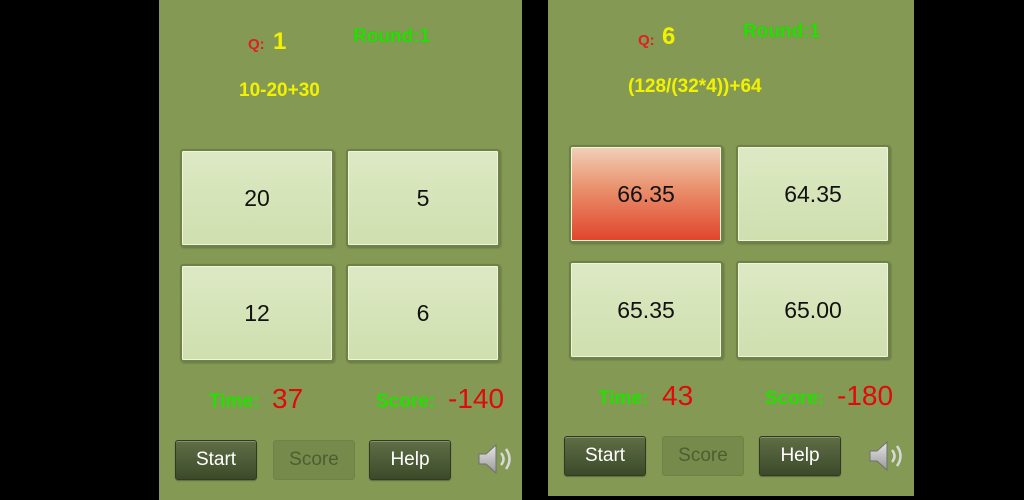 This screenshot has width=1024, height=500. What do you see at coordinates (279, 90) in the screenshot?
I see `math-expression: 10-20+30` at bounding box center [279, 90].